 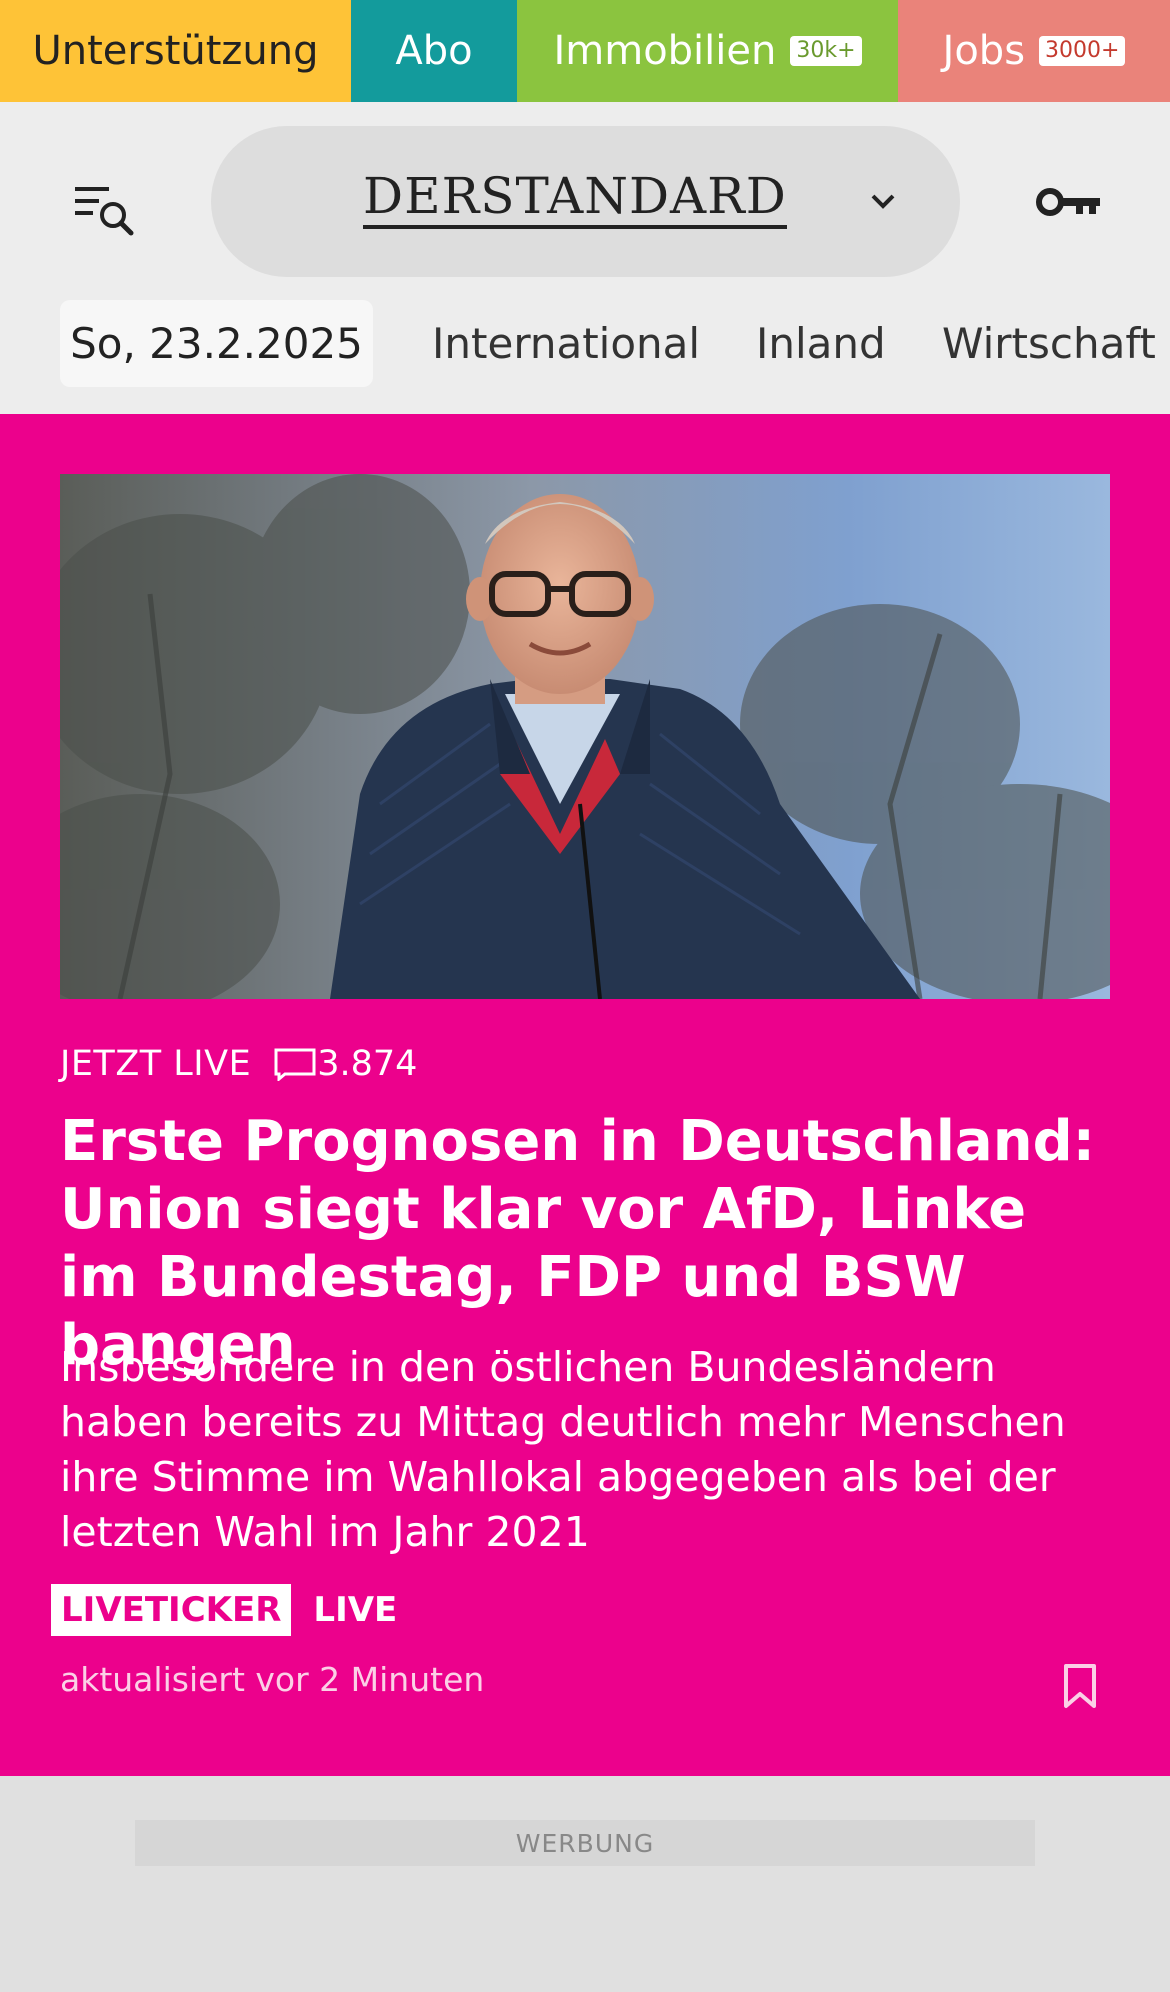 I want to click on ad-label: WERBUNG, so click(x=585, y=1843).